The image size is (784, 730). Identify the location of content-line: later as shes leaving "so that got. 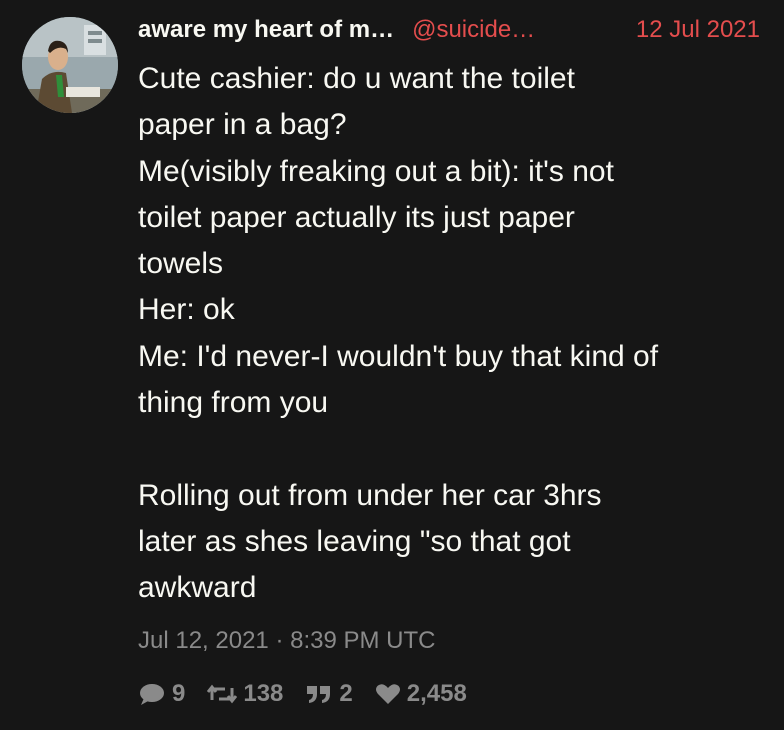
(354, 541).